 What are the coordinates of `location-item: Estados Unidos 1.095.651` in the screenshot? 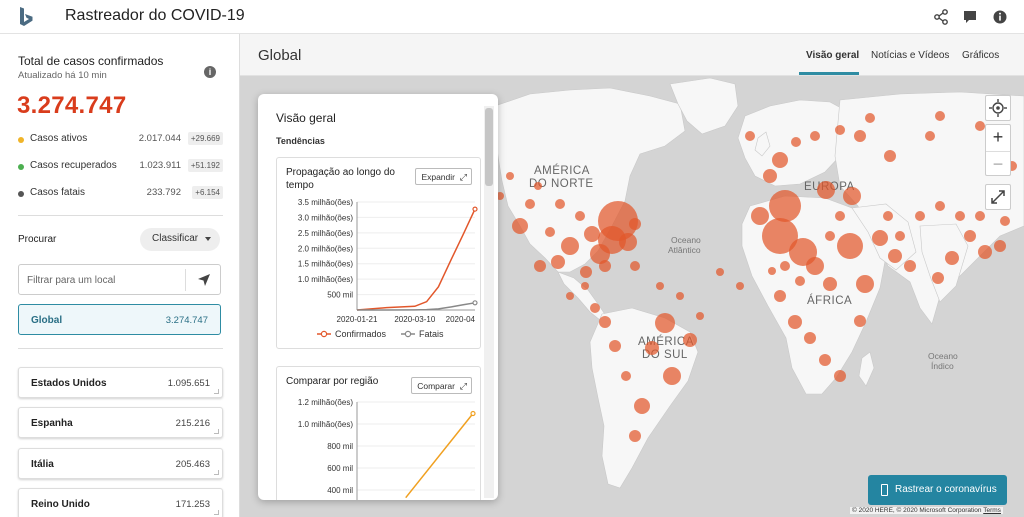 It's located at (120, 382).